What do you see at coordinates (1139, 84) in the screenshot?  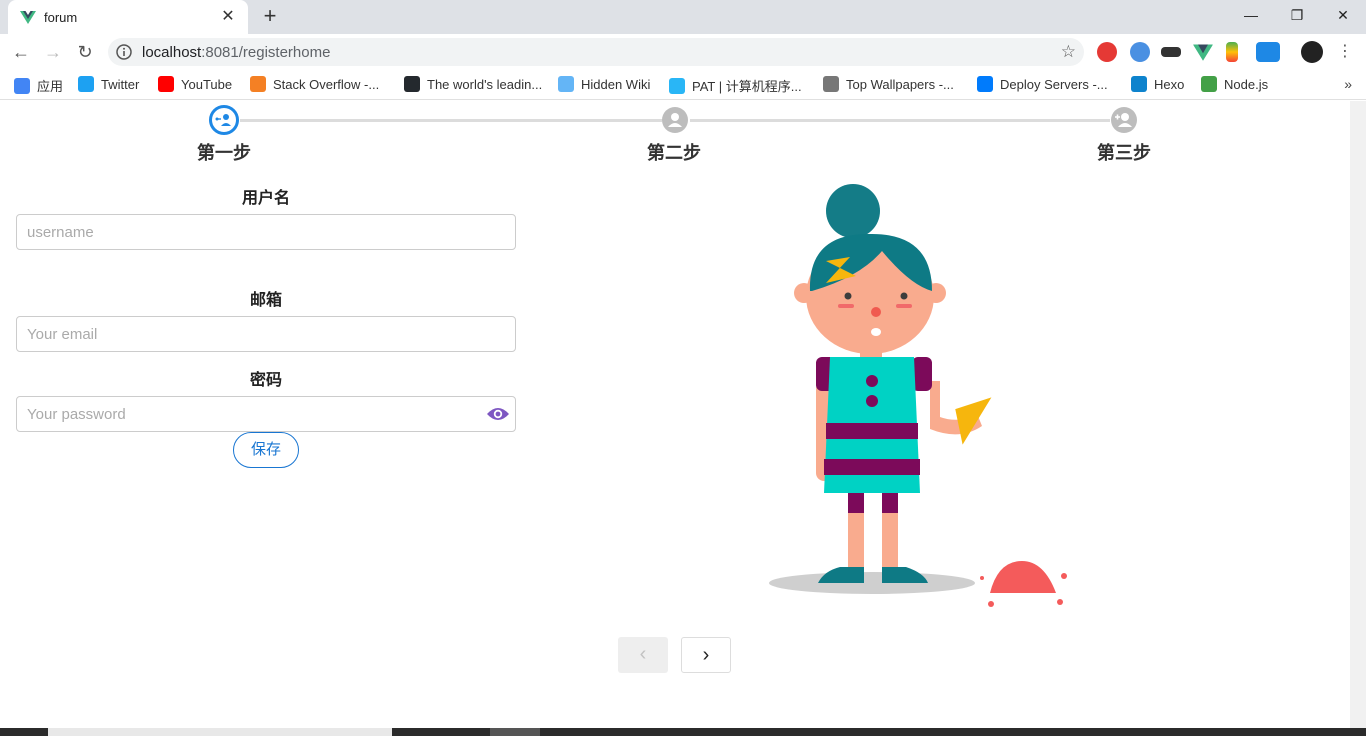 I see `hexo-icon` at bounding box center [1139, 84].